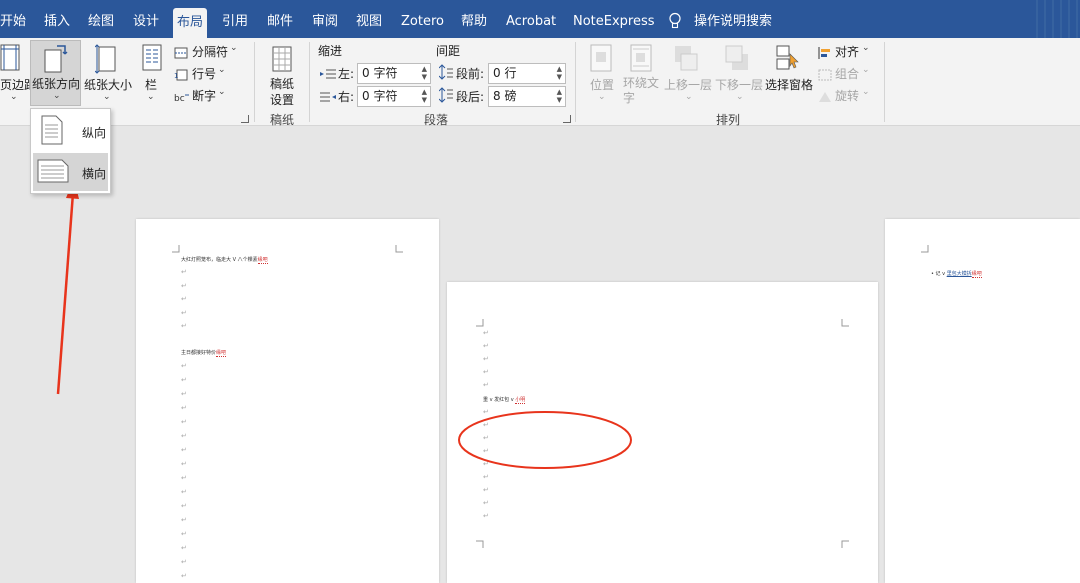 This screenshot has height=583, width=1080. I want to click on spacing-before-icon, so click(445, 72).